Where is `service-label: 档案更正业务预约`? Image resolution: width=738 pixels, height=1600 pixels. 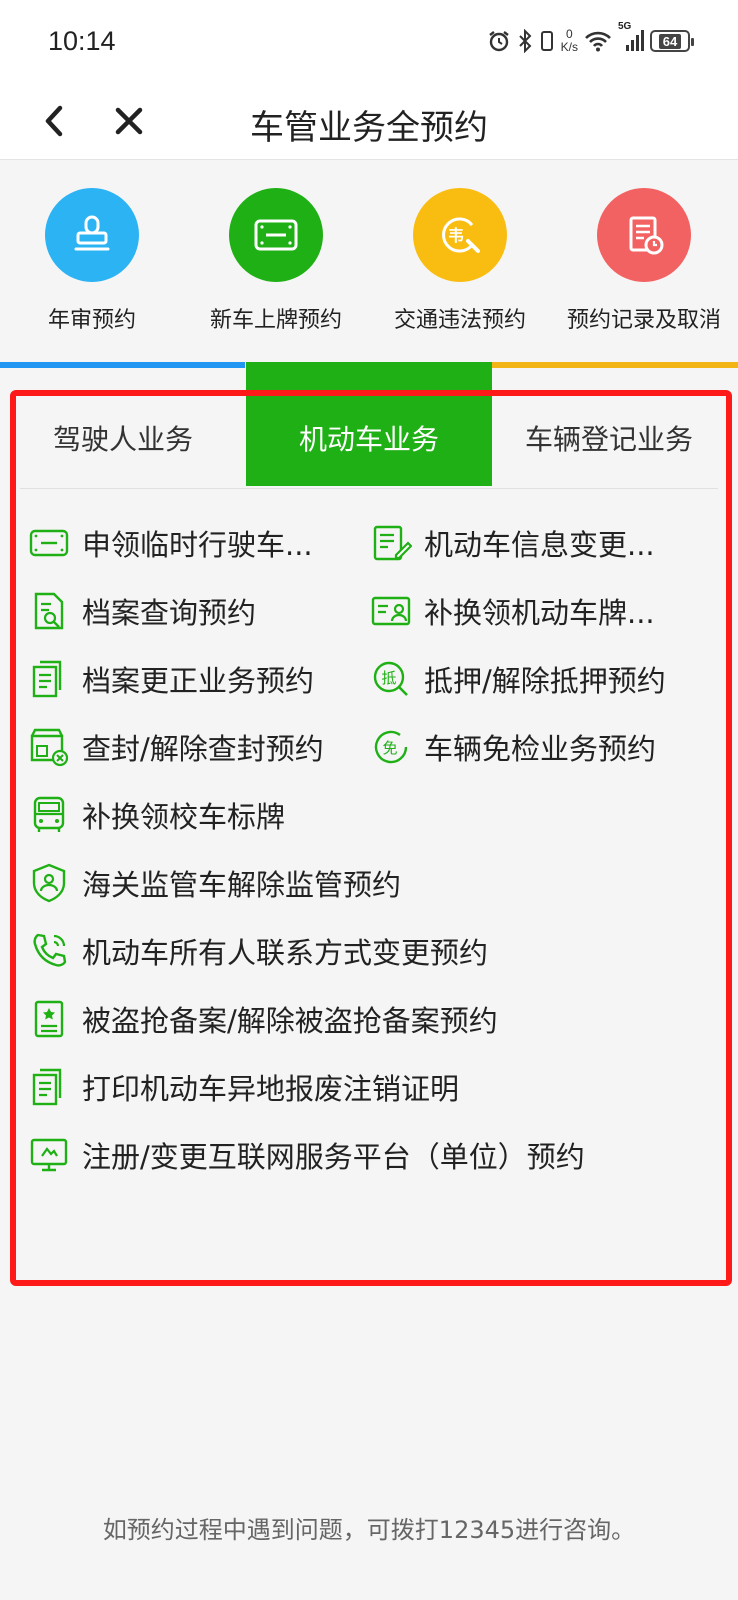
service-label: 档案更正业务预约 is located at coordinates (198, 681).